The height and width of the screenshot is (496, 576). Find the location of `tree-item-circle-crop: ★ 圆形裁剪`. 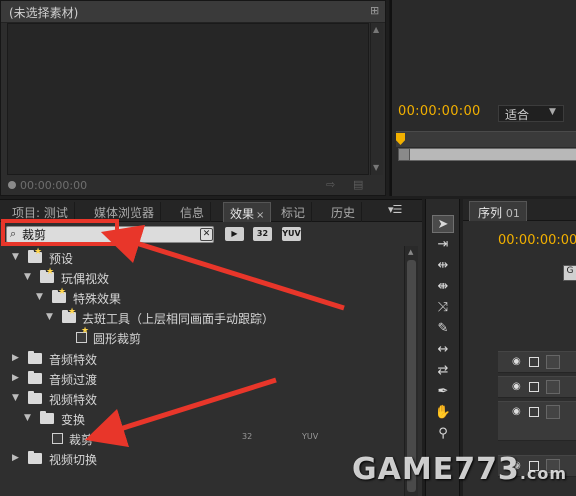

tree-item-circle-crop: ★ 圆形裁剪 is located at coordinates (206, 337).